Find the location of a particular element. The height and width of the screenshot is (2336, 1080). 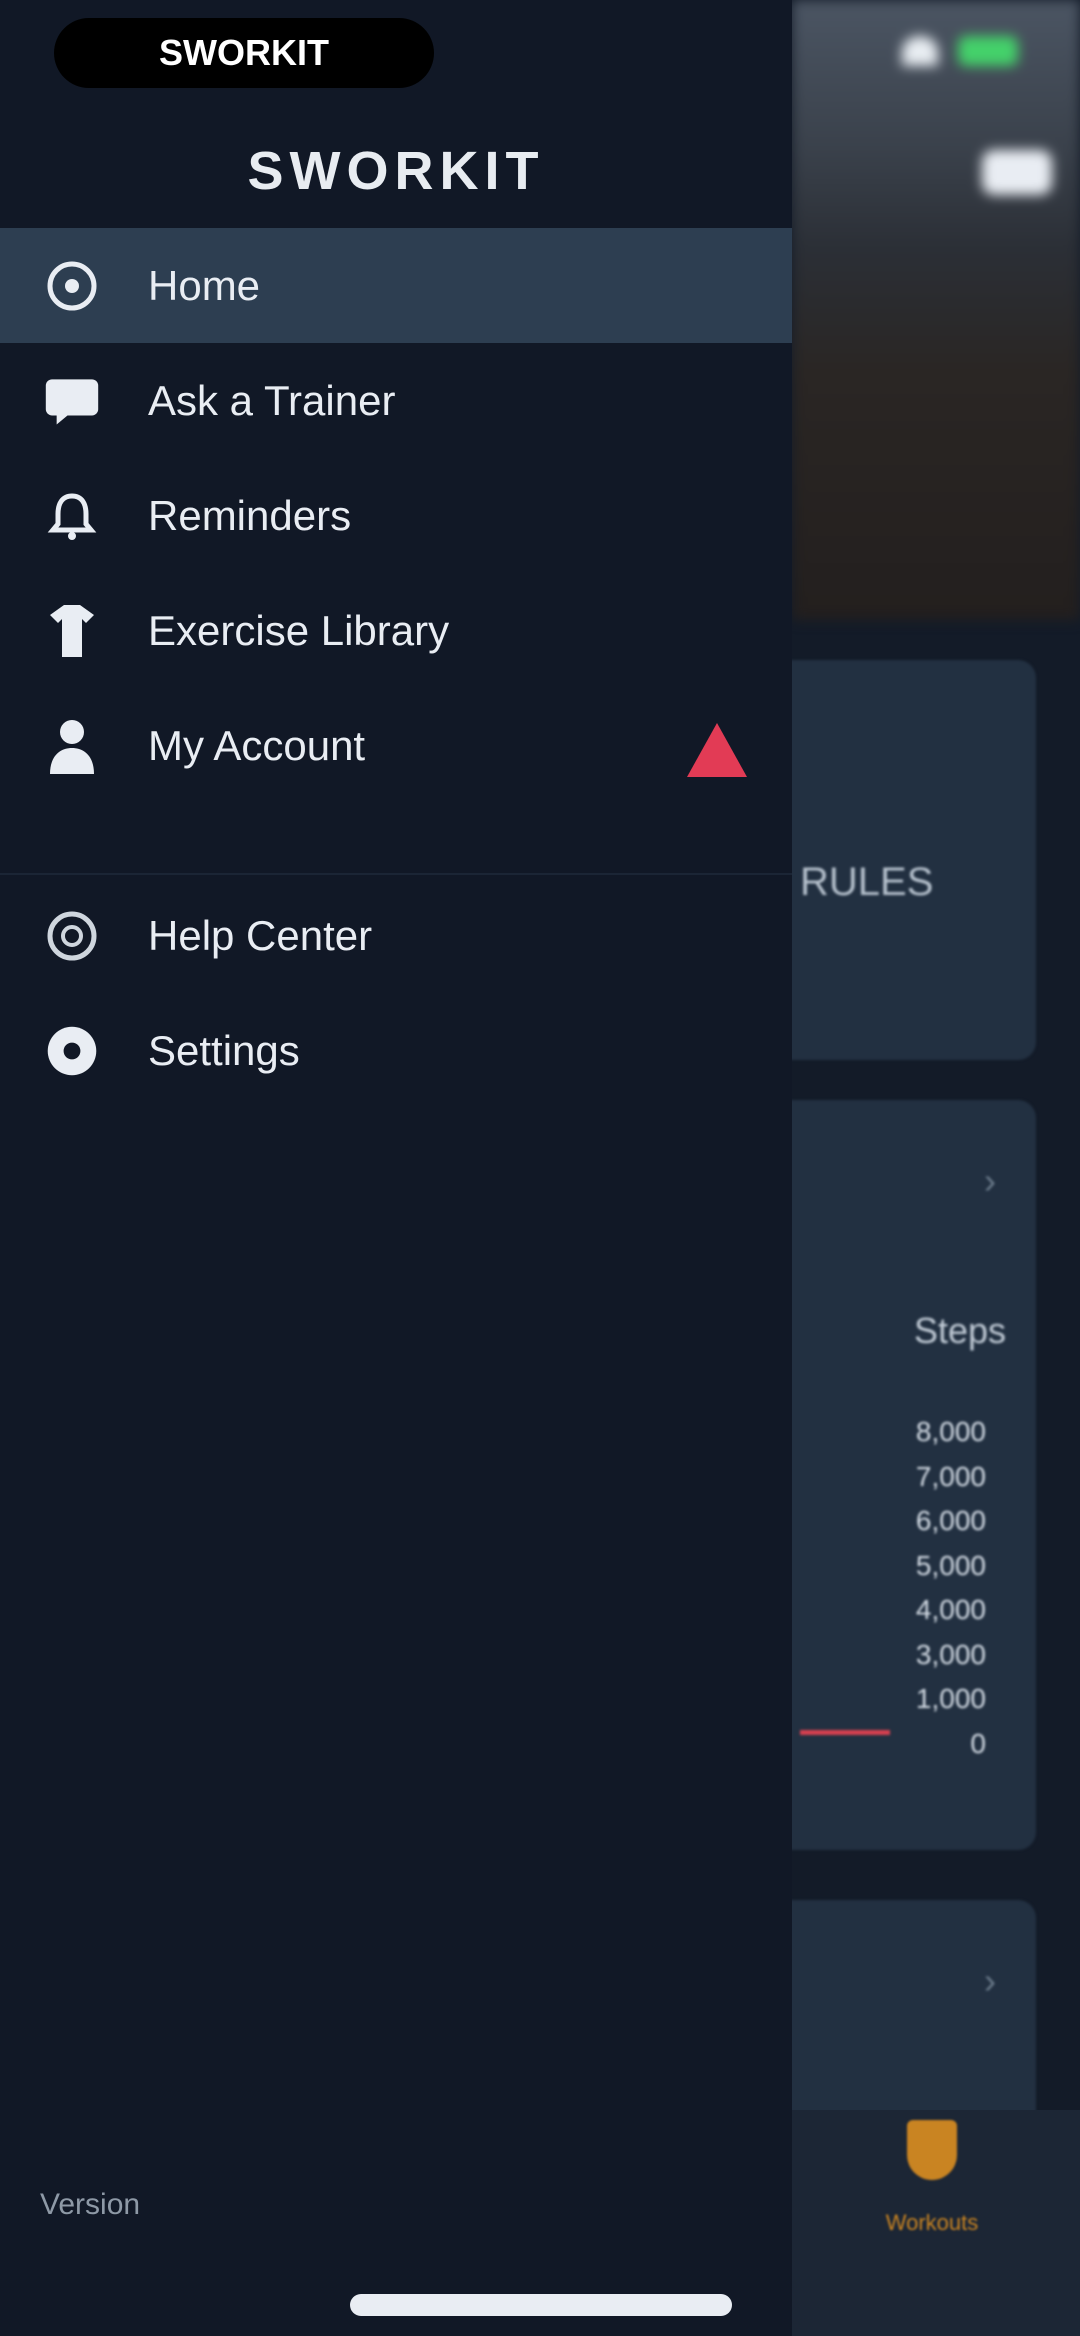

status-icons is located at coordinates (960, 51).